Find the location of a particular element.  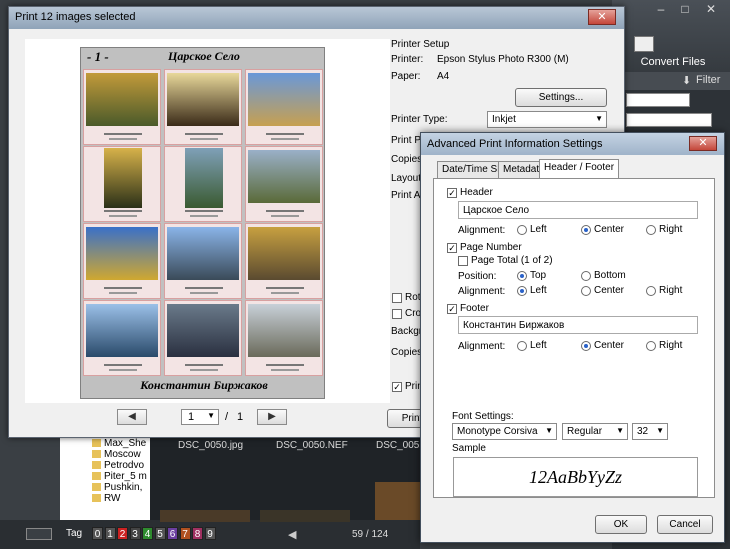

footer-align-right-radio is located at coordinates (651, 346).